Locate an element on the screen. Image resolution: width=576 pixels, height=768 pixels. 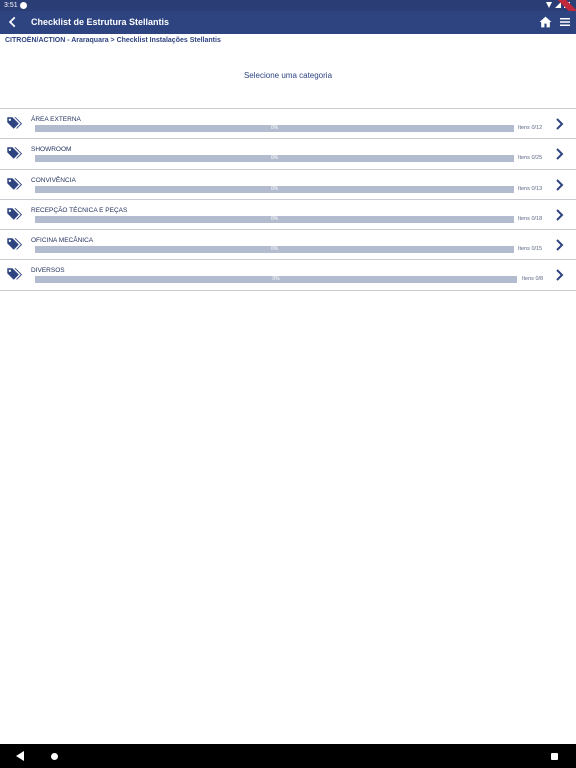
status-bar: 3:51 is located at coordinates (288, 10).